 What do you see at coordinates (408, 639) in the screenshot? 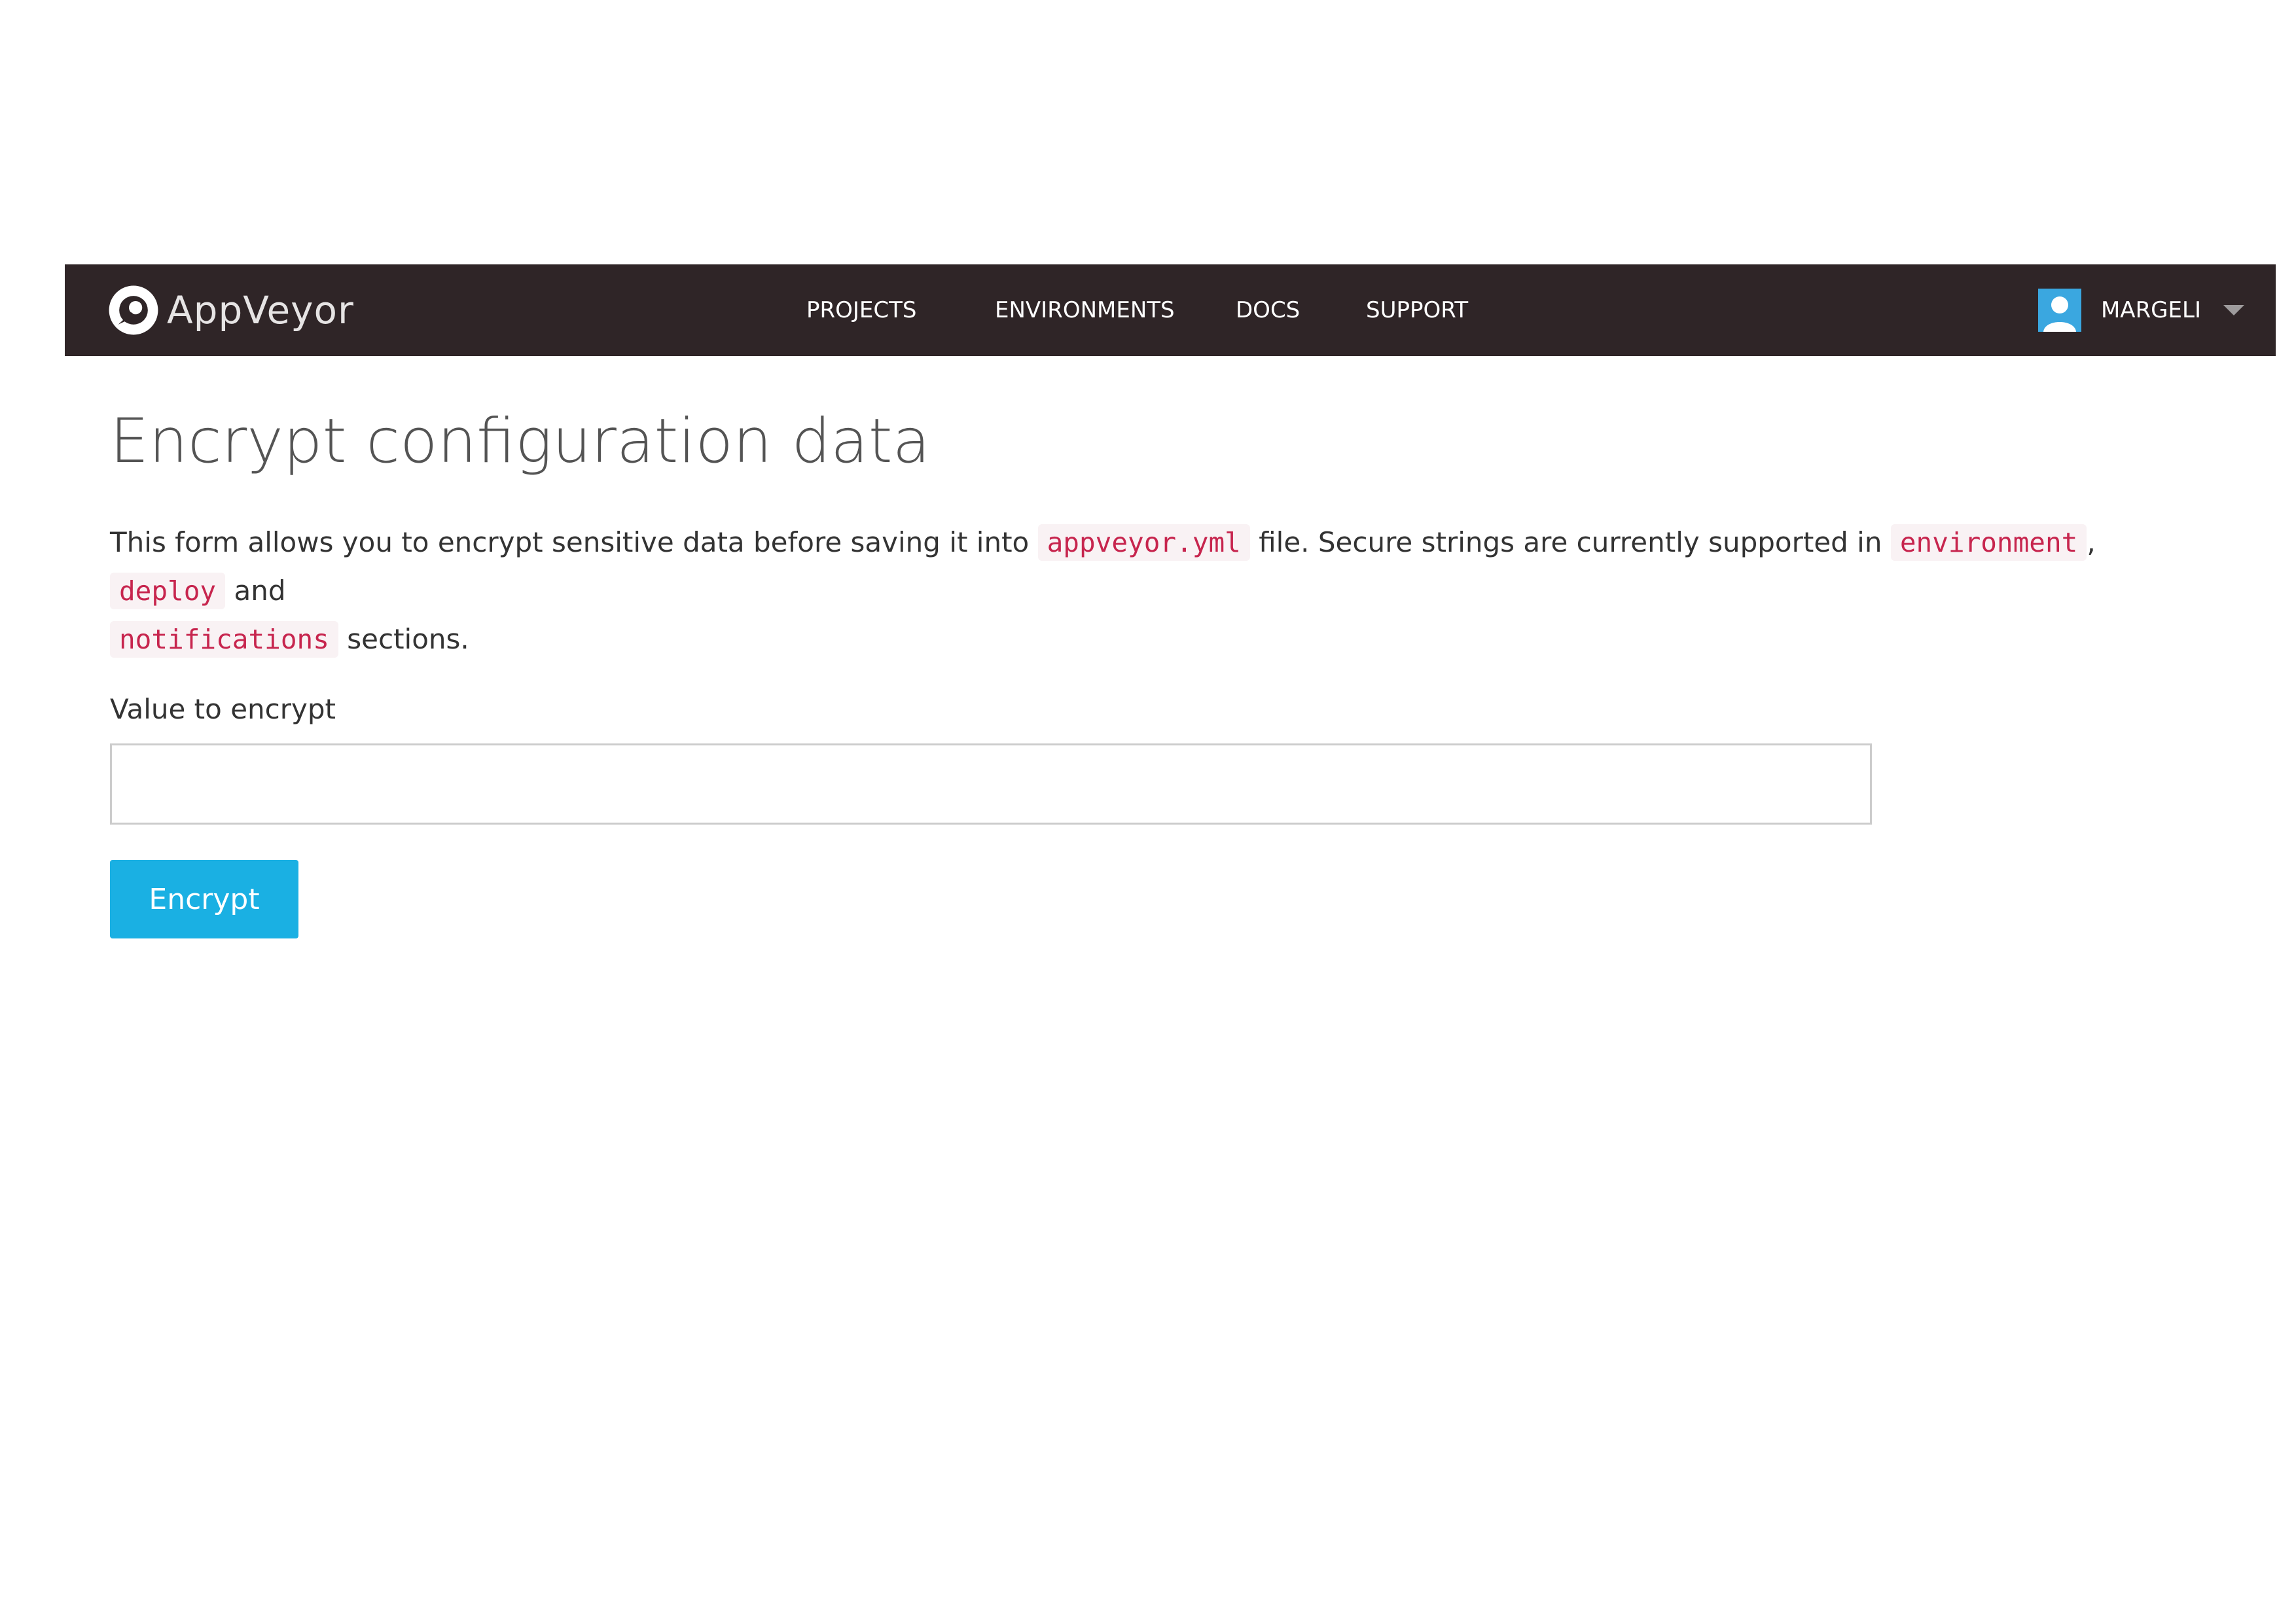
I see `description-text: sections.` at bounding box center [408, 639].